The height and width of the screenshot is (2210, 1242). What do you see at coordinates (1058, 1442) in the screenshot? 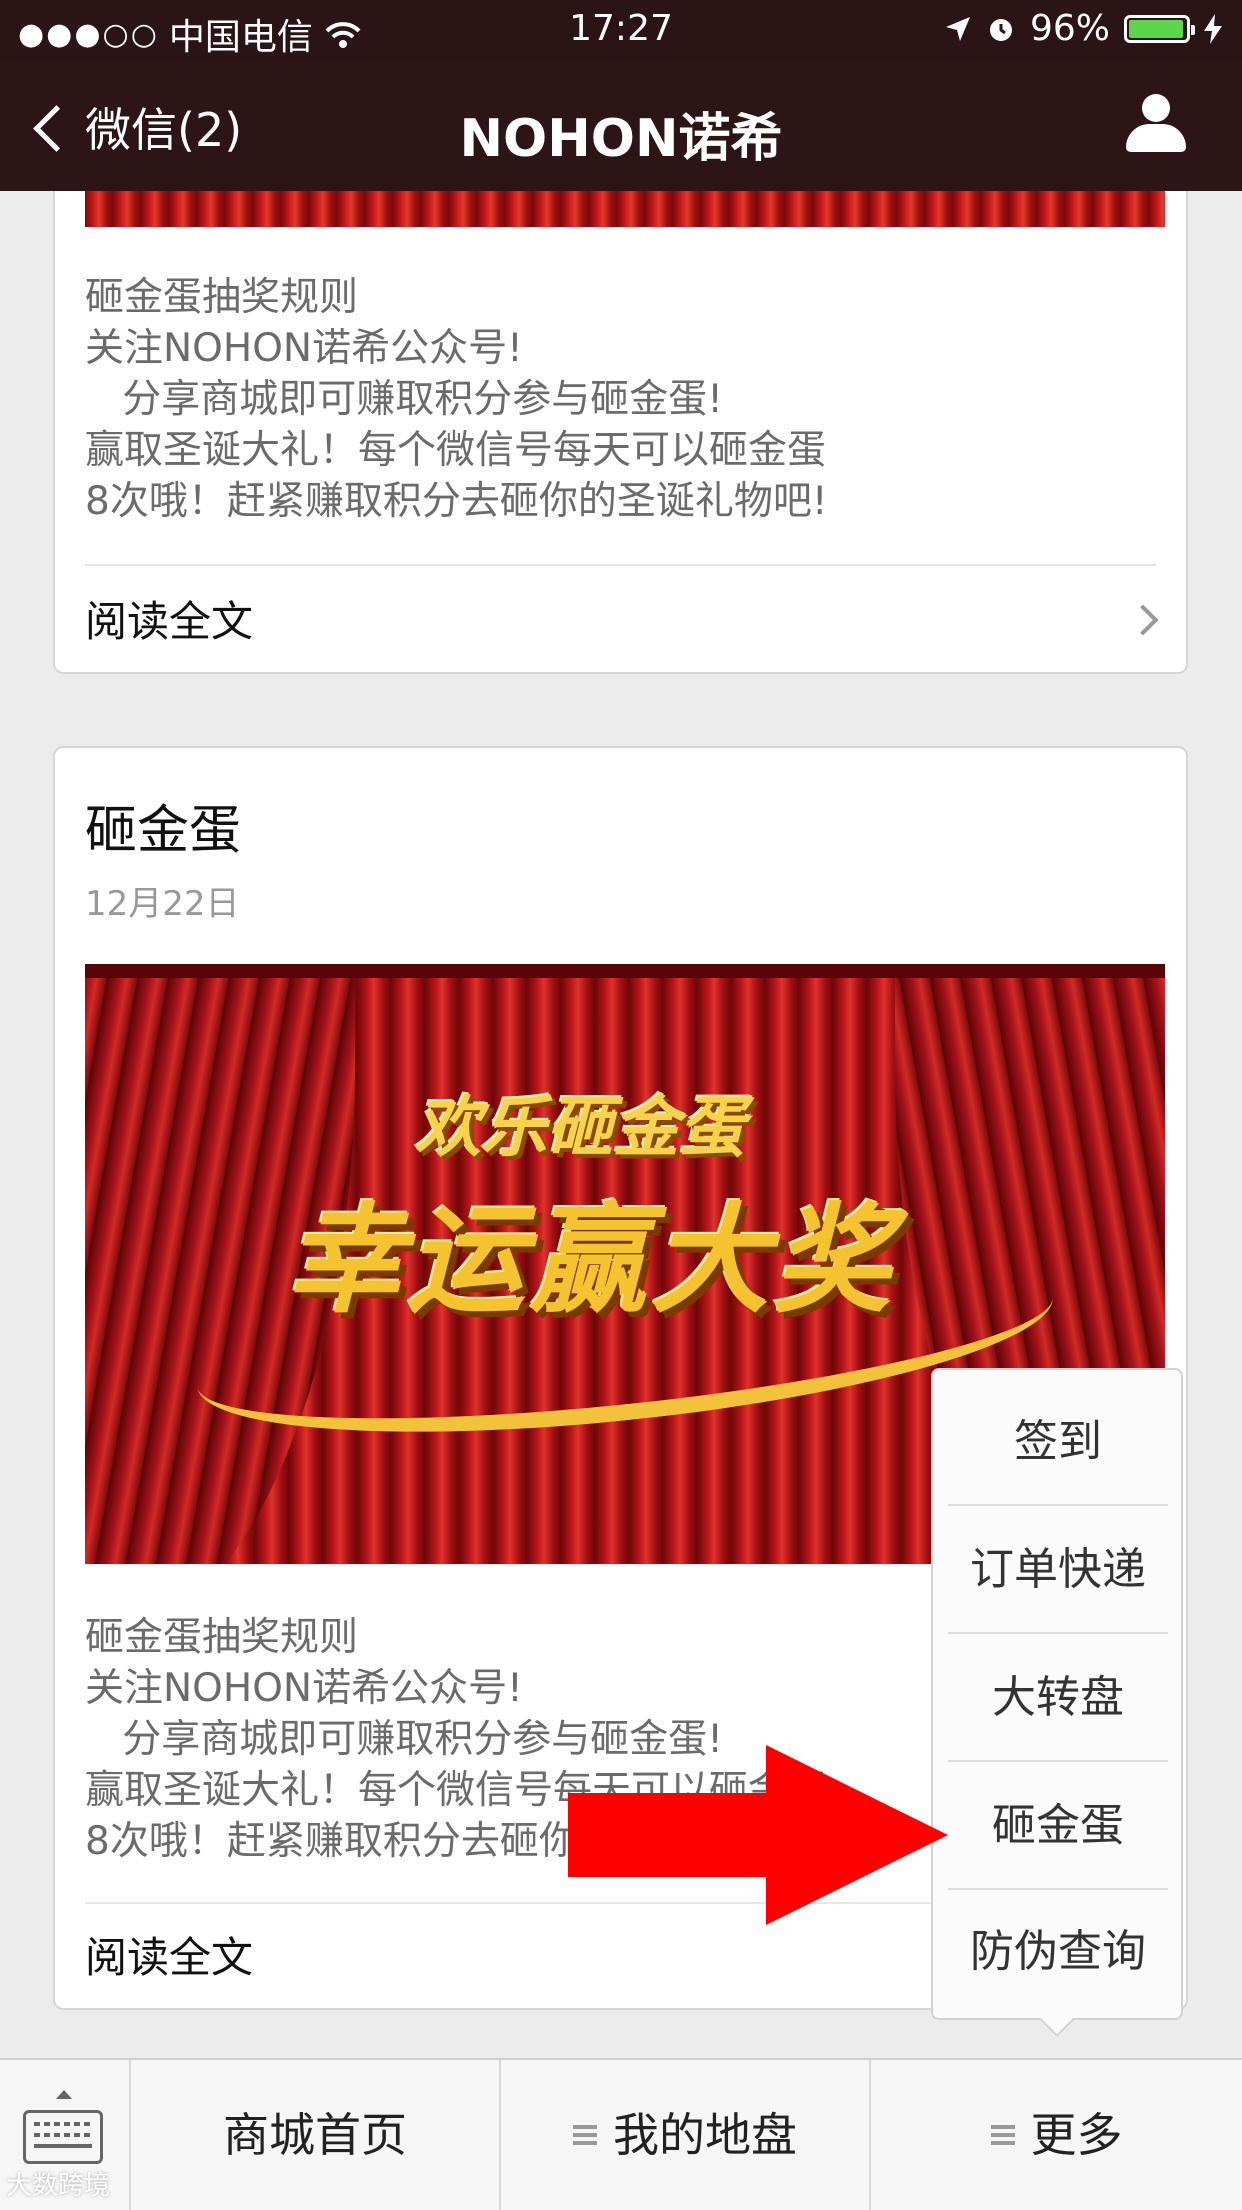
I see `menu-item-sign-in: 签到` at bounding box center [1058, 1442].